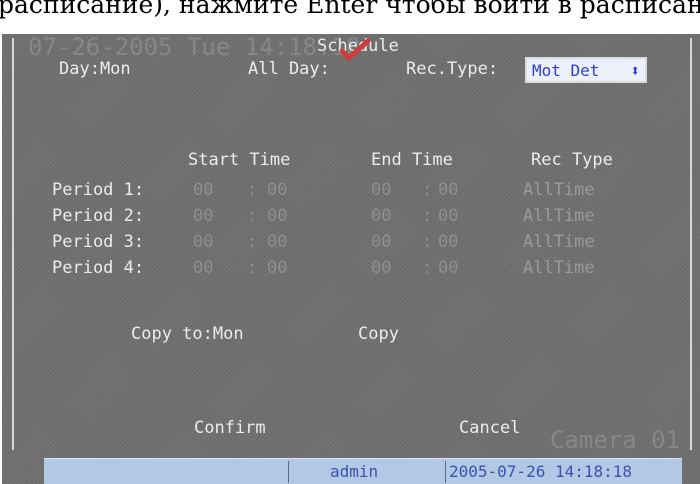 The image size is (700, 484). Describe the element at coordinates (559, 190) in the screenshot. I see `period-1-rec-type: AllTime` at that location.